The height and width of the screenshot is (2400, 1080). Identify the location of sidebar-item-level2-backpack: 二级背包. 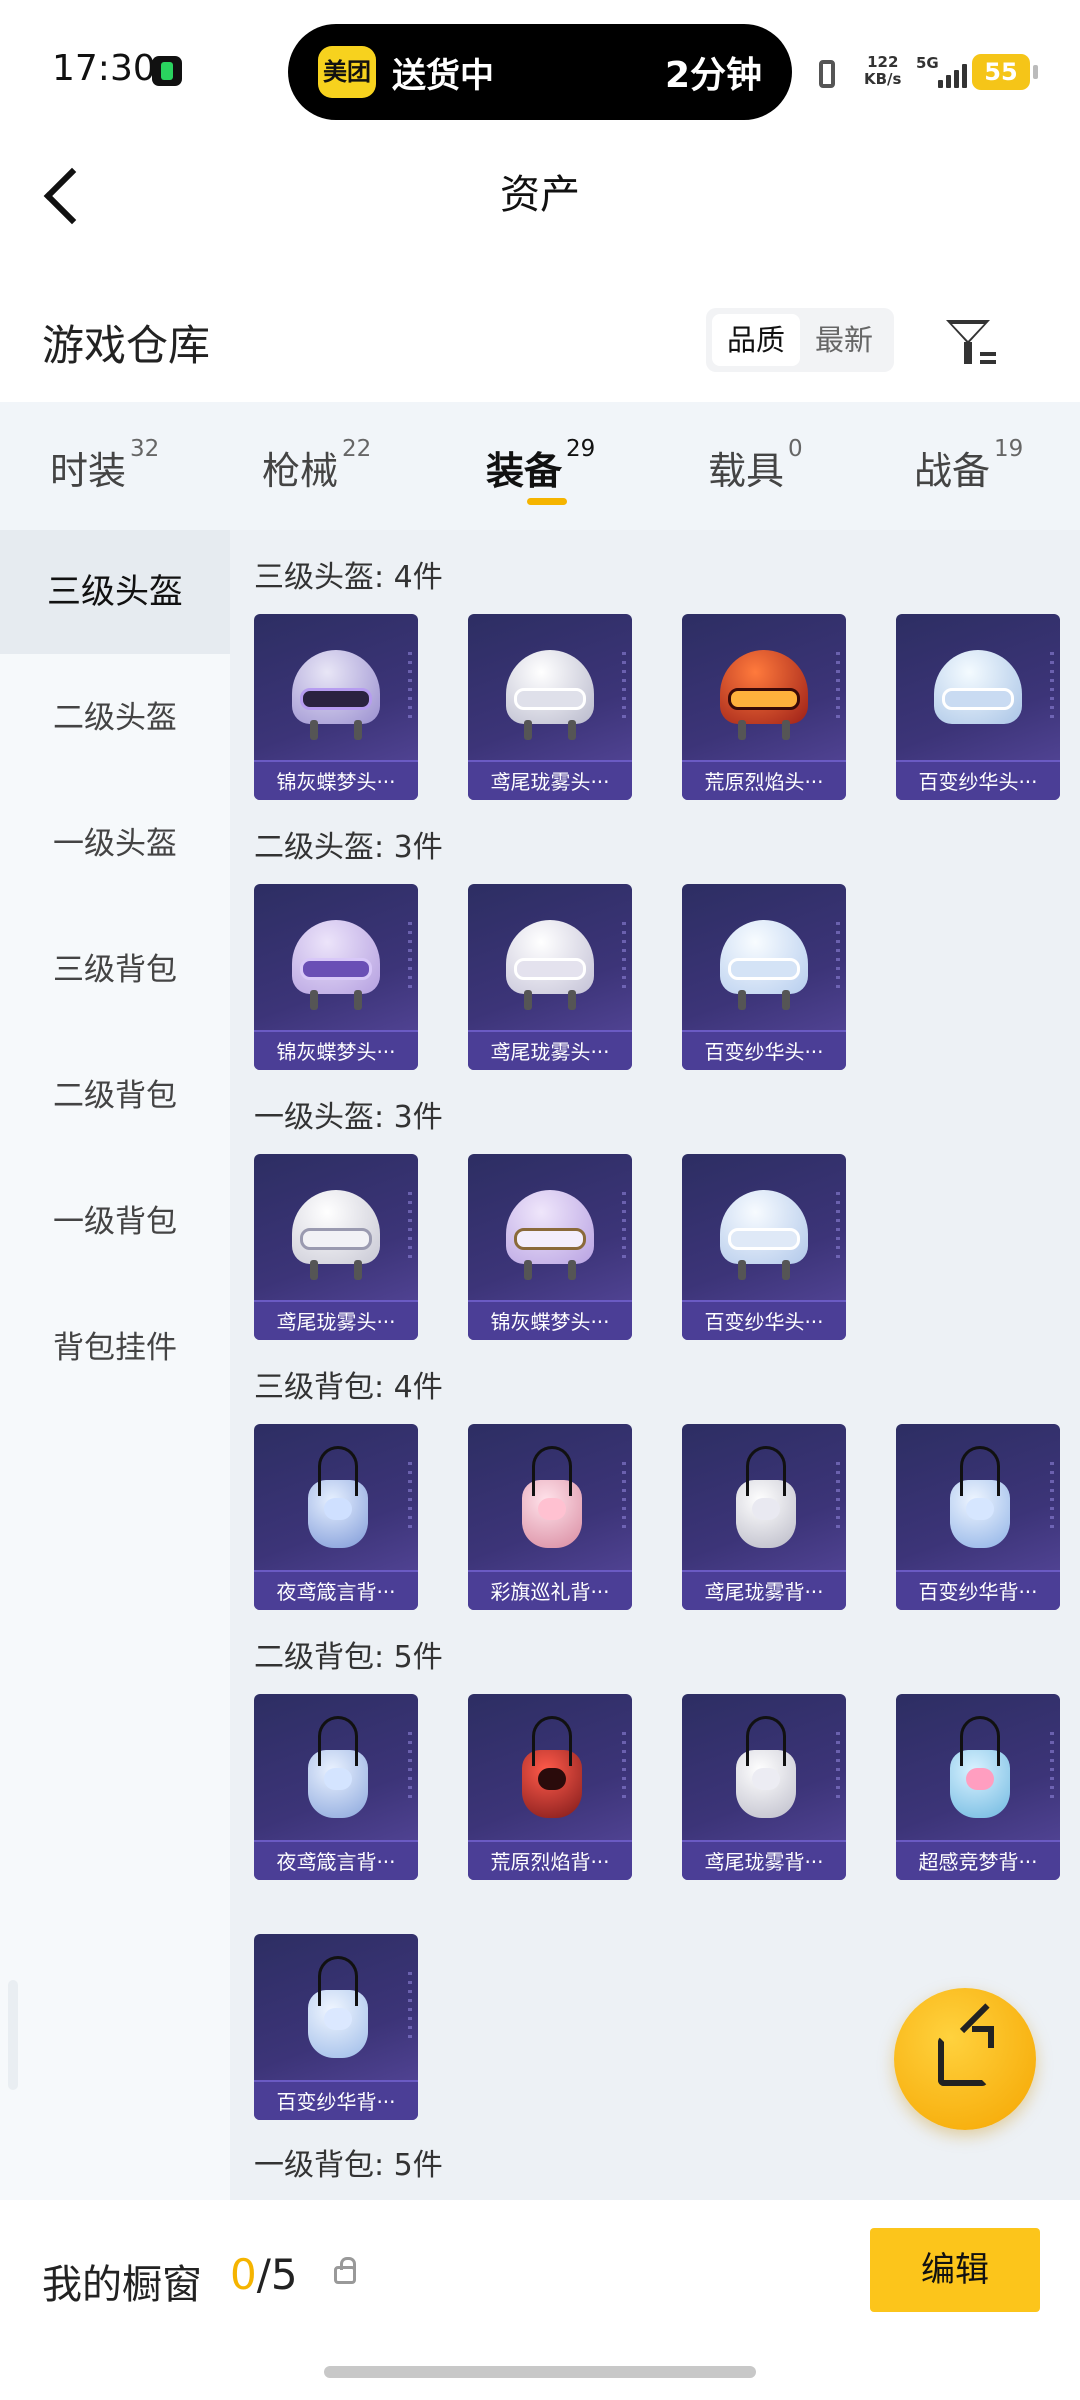
(115, 1096).